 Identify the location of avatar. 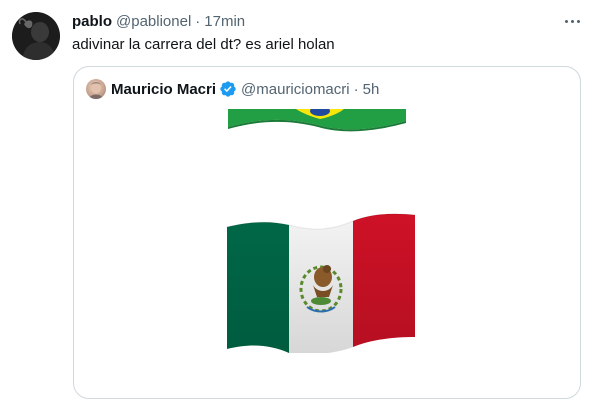
(36, 36).